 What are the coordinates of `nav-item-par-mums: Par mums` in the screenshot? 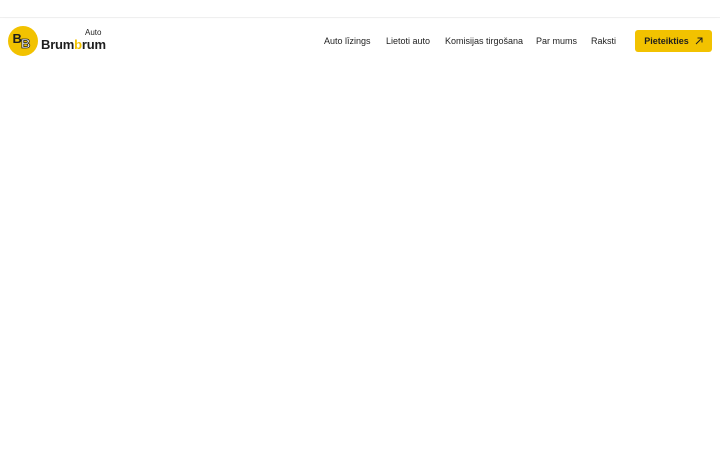 It's located at (556, 41).